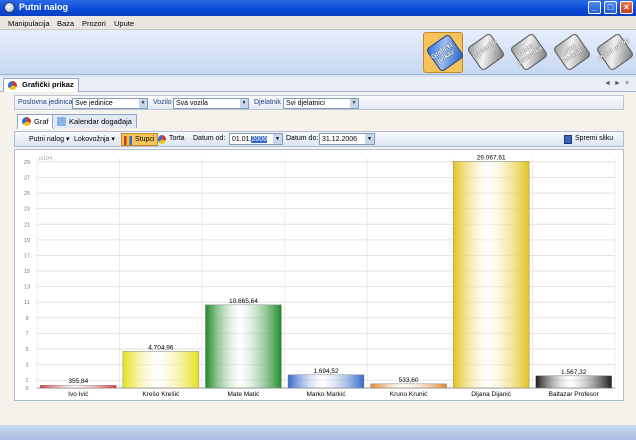  I want to click on maximize-button: □, so click(610, 7).